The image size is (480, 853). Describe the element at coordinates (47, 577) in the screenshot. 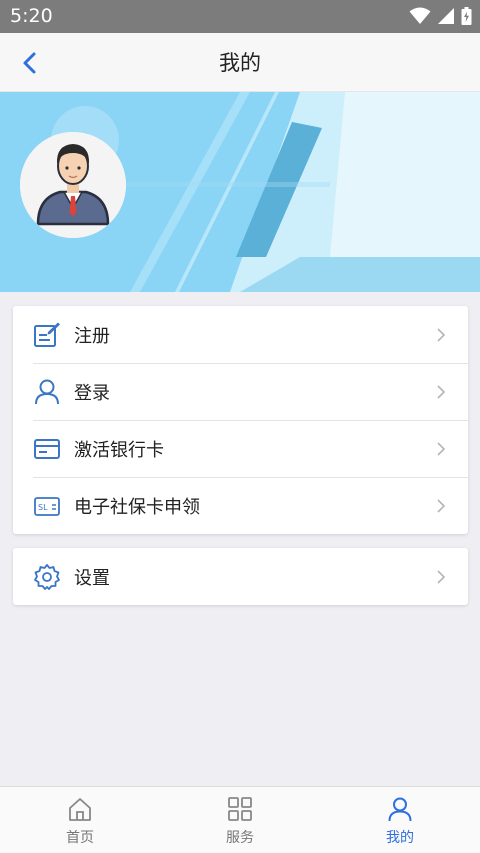

I see `gear-icon` at that location.